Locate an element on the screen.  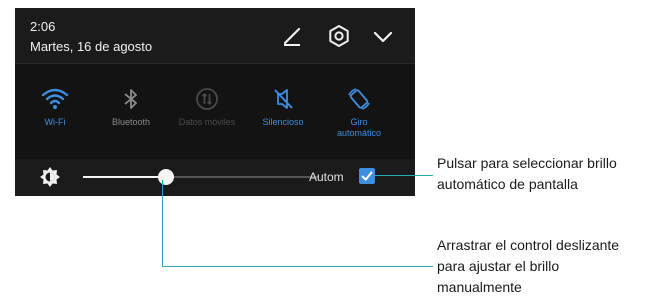
auto-brightness-label: Autom is located at coordinates (326, 177).